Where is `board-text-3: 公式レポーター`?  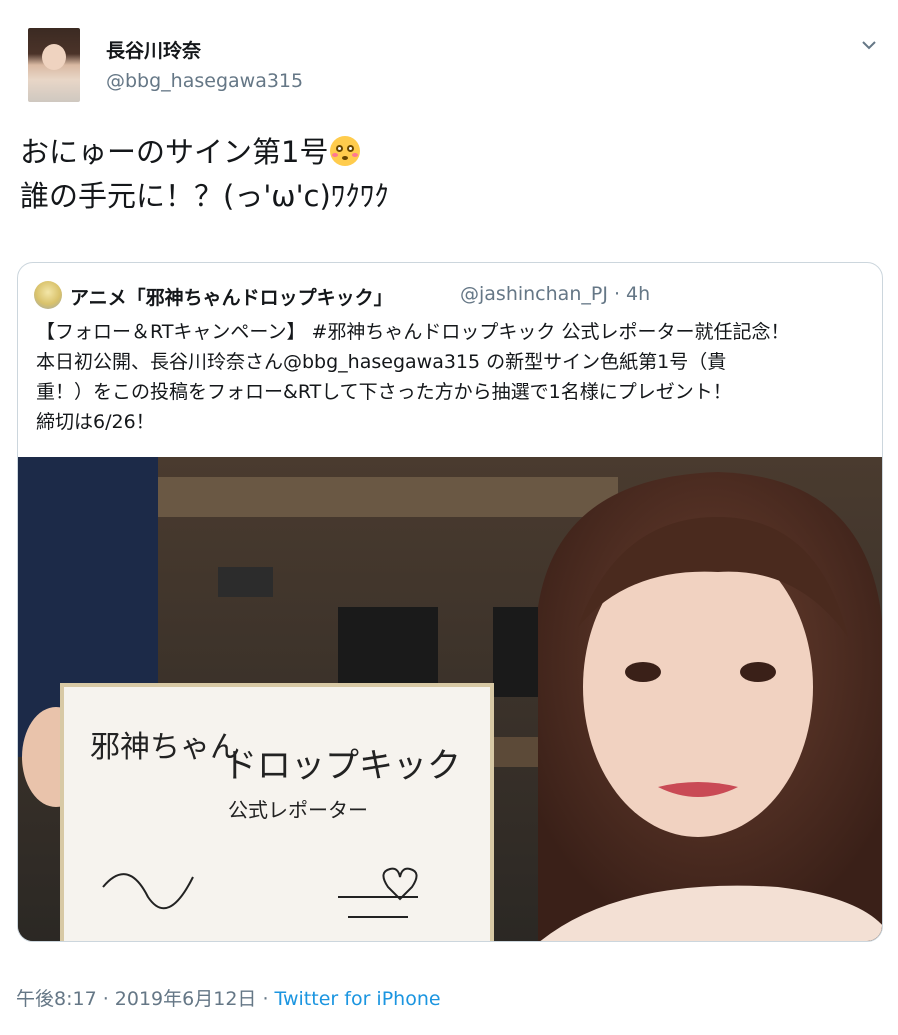
board-text-3: 公式レポーター is located at coordinates (298, 810).